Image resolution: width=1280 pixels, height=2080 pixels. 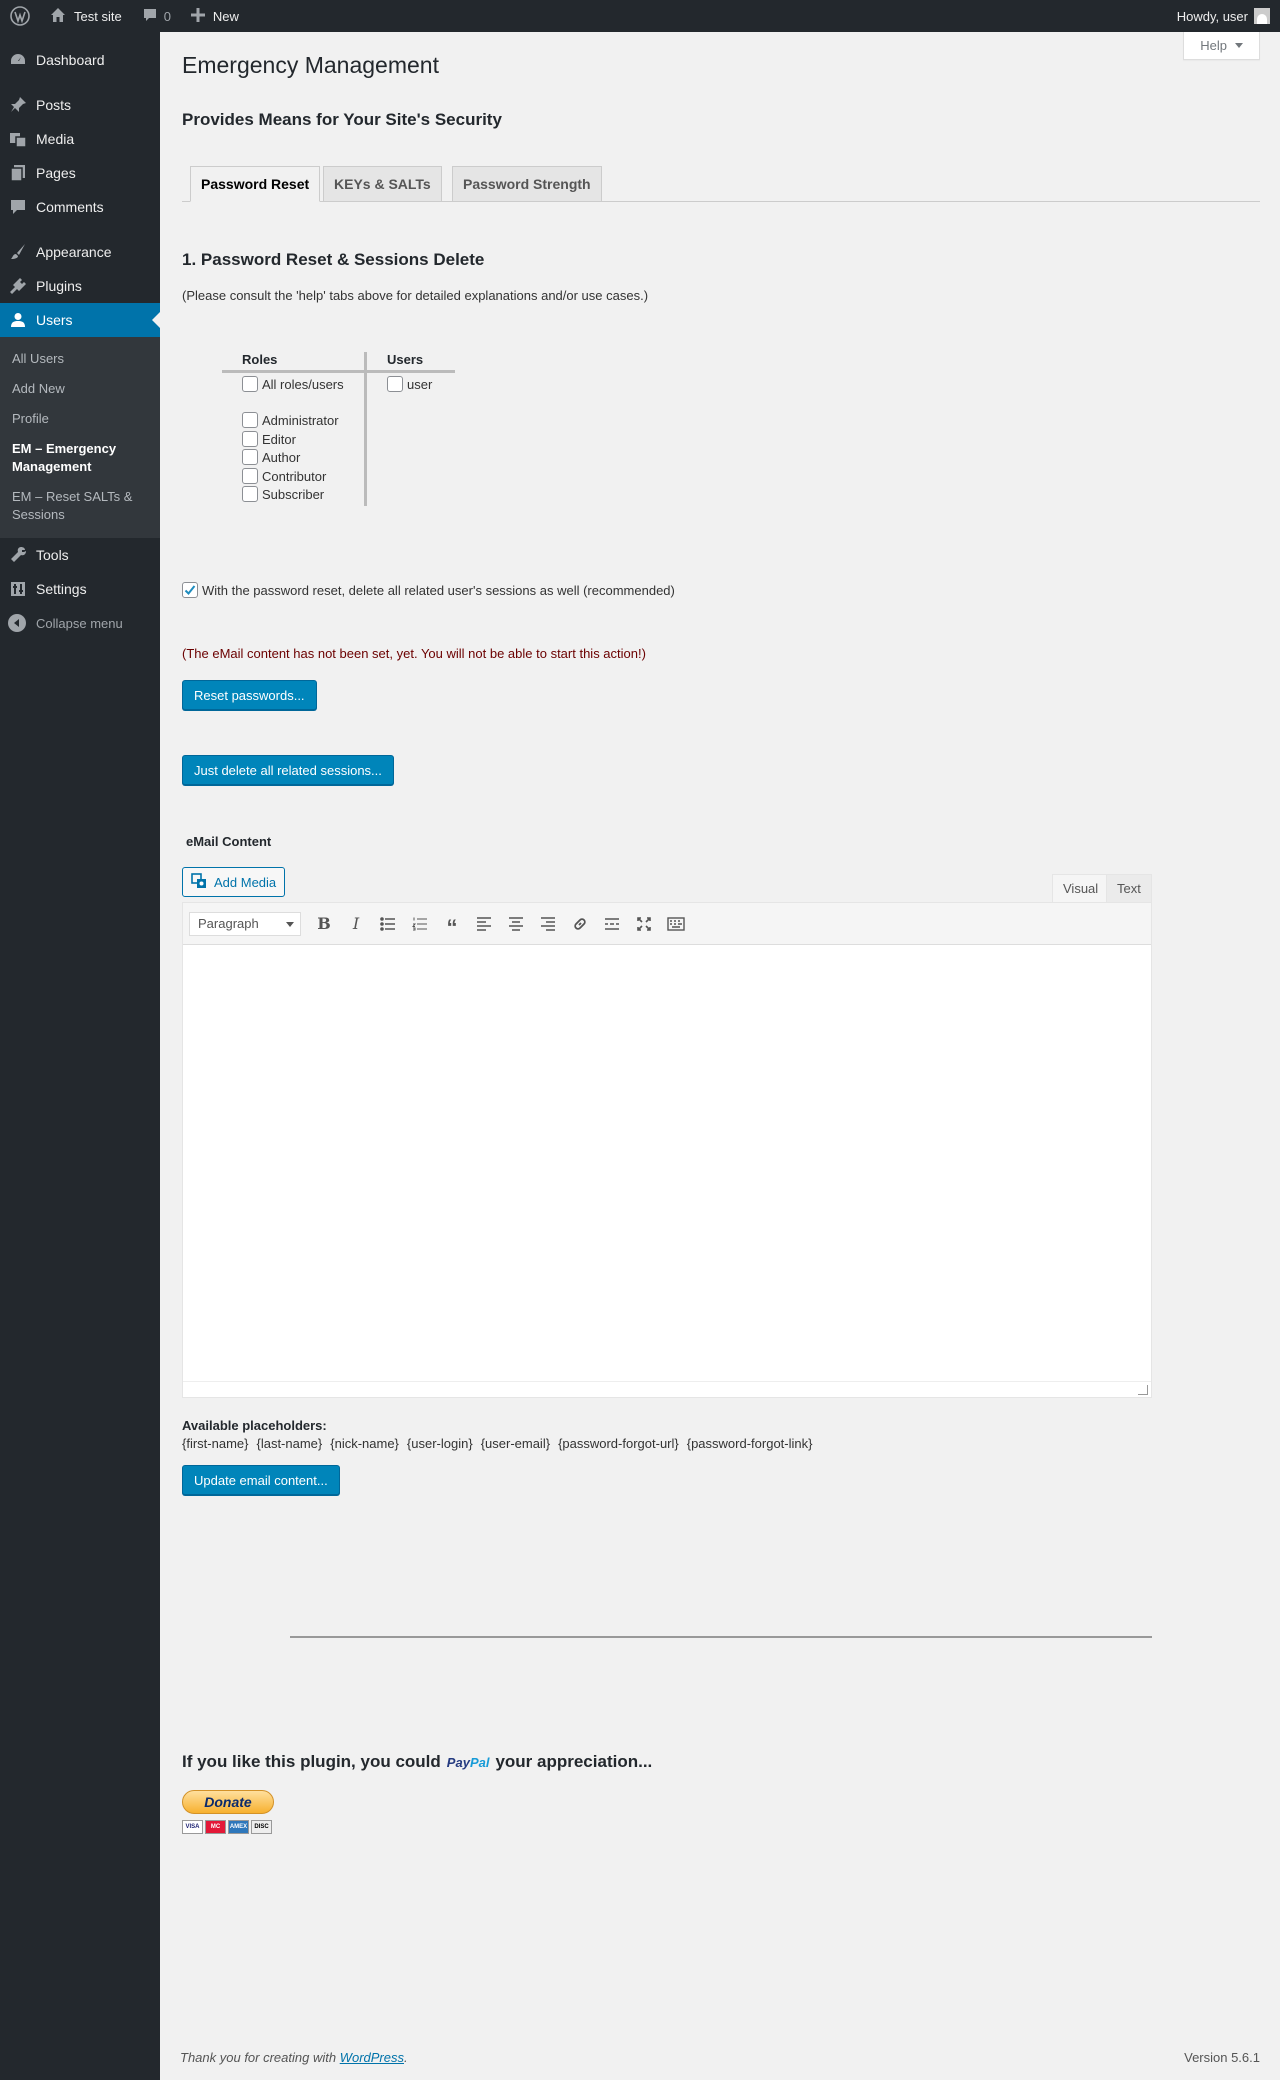 I want to click on roles-header-rule, so click(x=293, y=371).